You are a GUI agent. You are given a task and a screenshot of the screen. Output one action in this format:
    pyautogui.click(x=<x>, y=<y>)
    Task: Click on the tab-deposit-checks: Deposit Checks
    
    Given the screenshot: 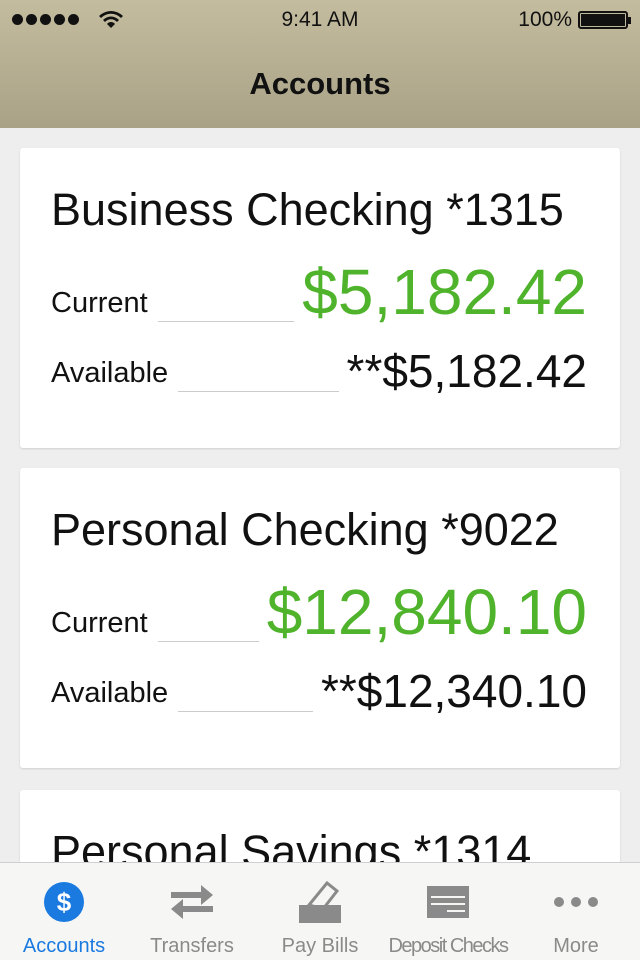 What is the action you would take?
    pyautogui.click(x=448, y=911)
    